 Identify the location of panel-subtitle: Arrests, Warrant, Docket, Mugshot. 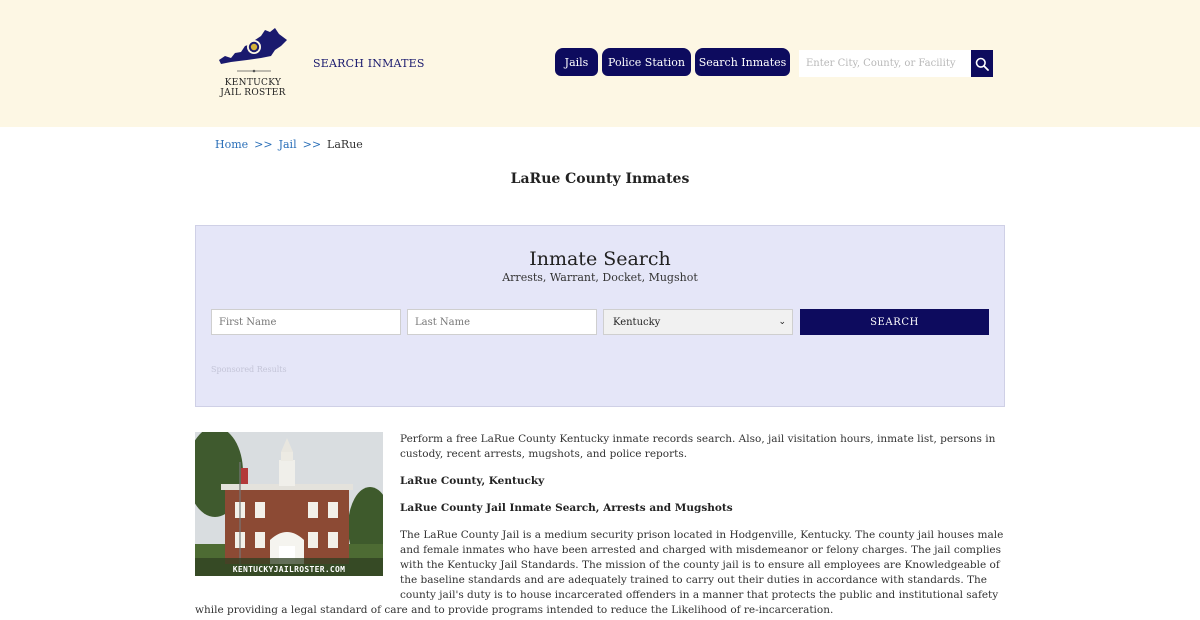
(600, 277).